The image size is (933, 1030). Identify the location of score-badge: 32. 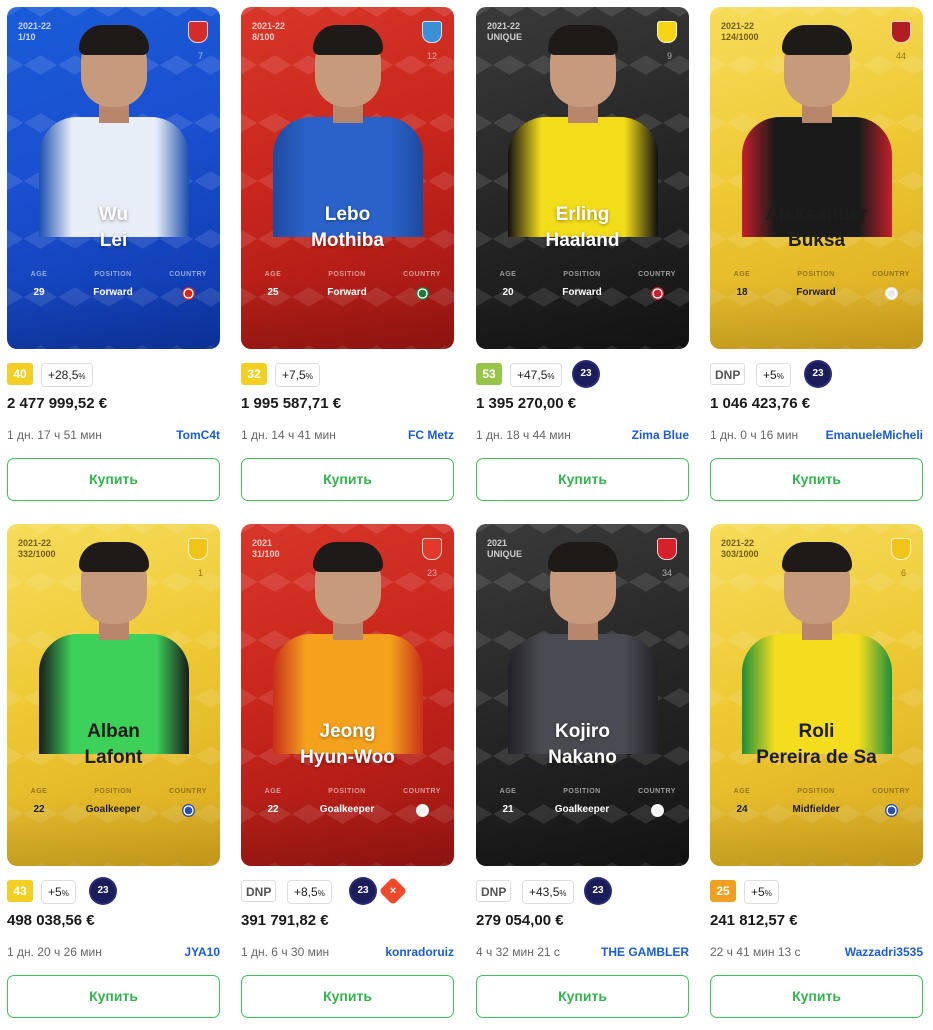
(254, 374).